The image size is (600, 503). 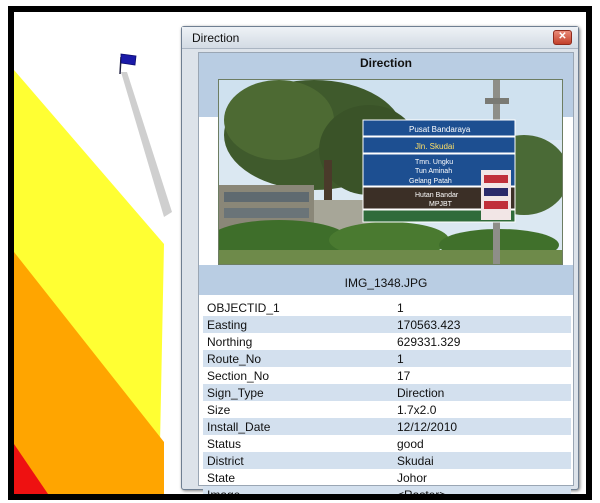 What do you see at coordinates (387, 341) in the screenshot?
I see `table-row: Northing 629331.329` at bounding box center [387, 341].